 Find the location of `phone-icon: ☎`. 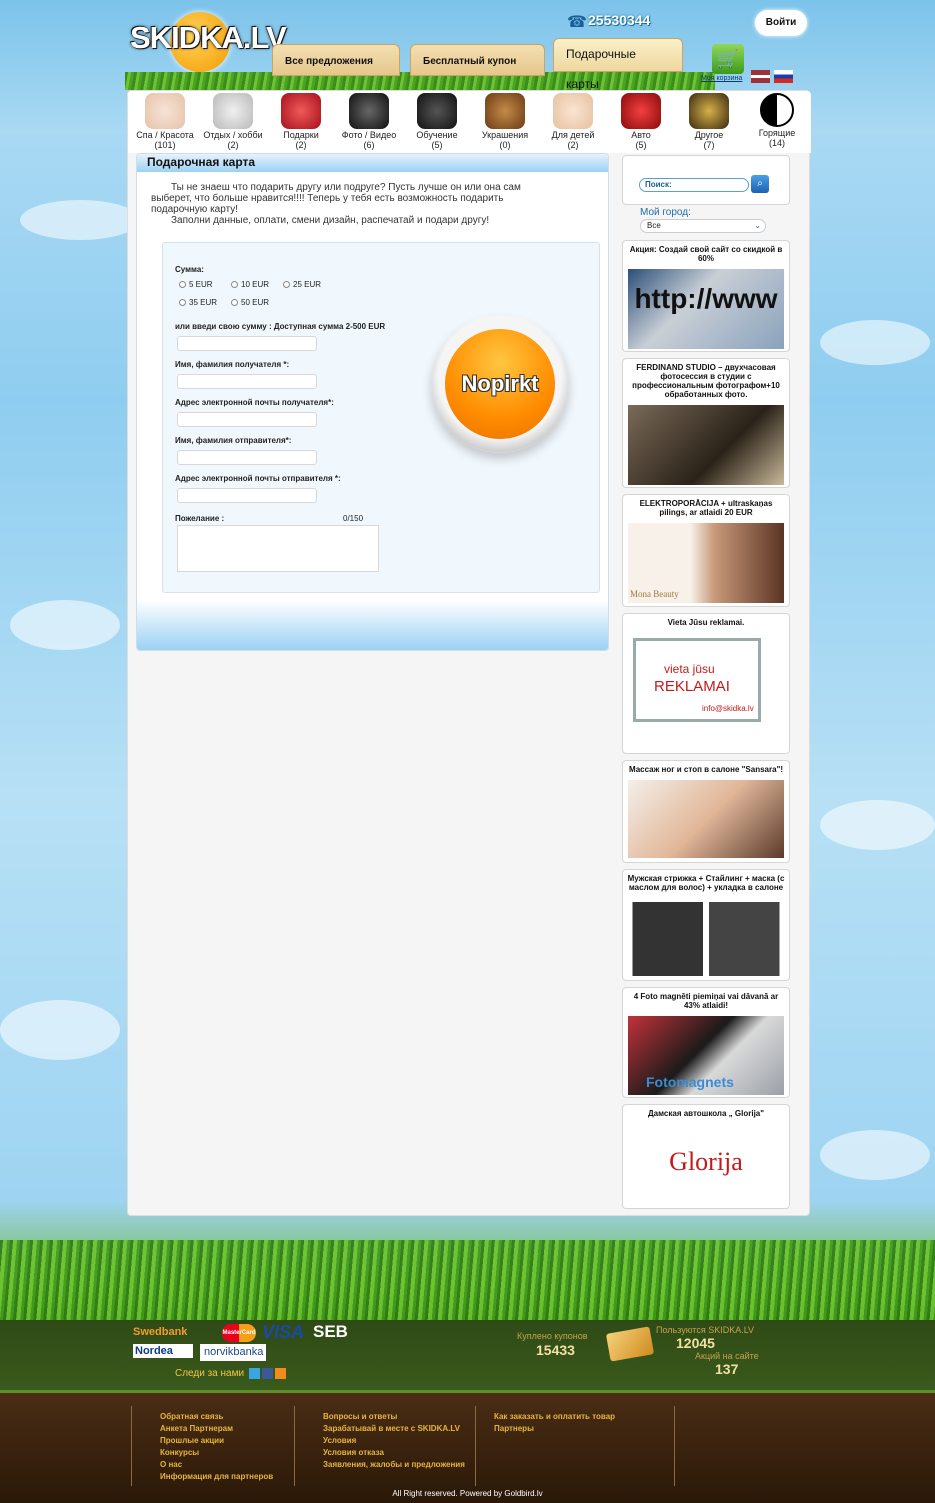

phone-icon: ☎ is located at coordinates (577, 22).